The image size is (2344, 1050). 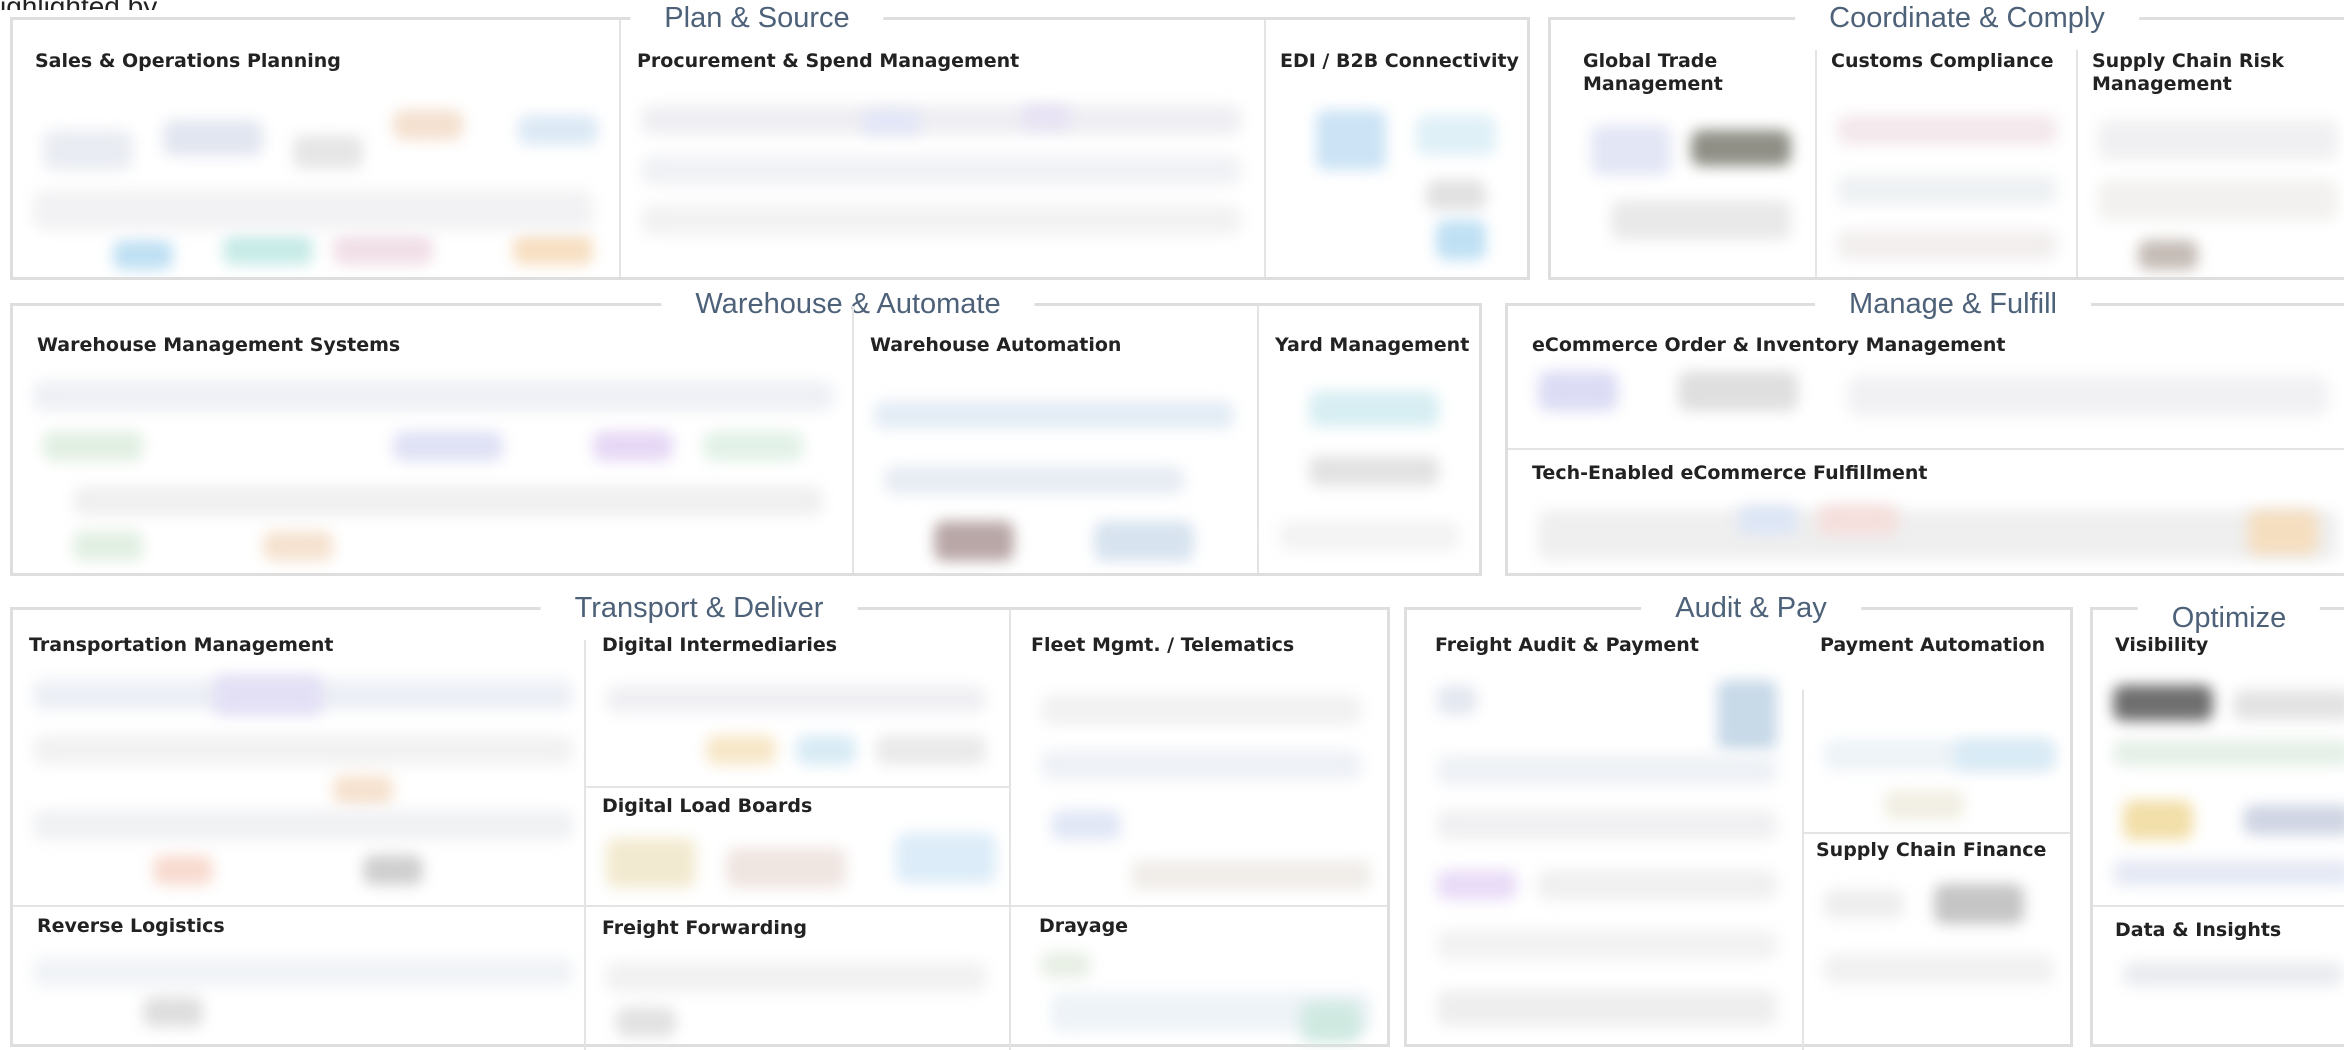 I want to click on category-ecommerce-order-inventory: eCommerce Order & Inventory Management, so click(x=1926, y=377).